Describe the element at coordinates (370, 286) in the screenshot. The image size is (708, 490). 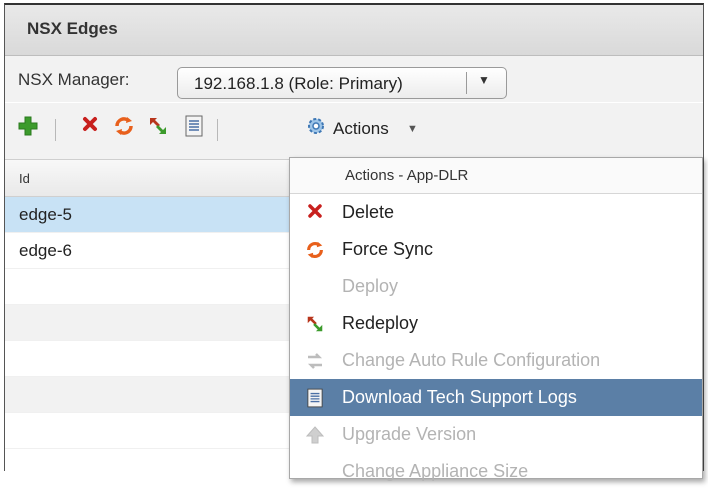
I see `menu-item-label: Deploy` at that location.